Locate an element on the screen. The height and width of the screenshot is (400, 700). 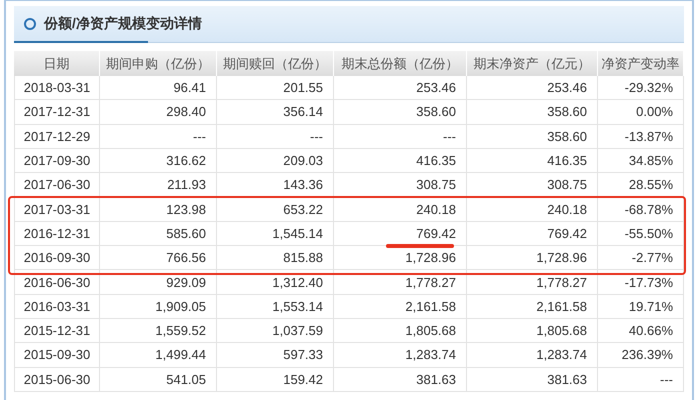
panel-title: 份额/净资产规模变动详情 is located at coordinates (123, 24).